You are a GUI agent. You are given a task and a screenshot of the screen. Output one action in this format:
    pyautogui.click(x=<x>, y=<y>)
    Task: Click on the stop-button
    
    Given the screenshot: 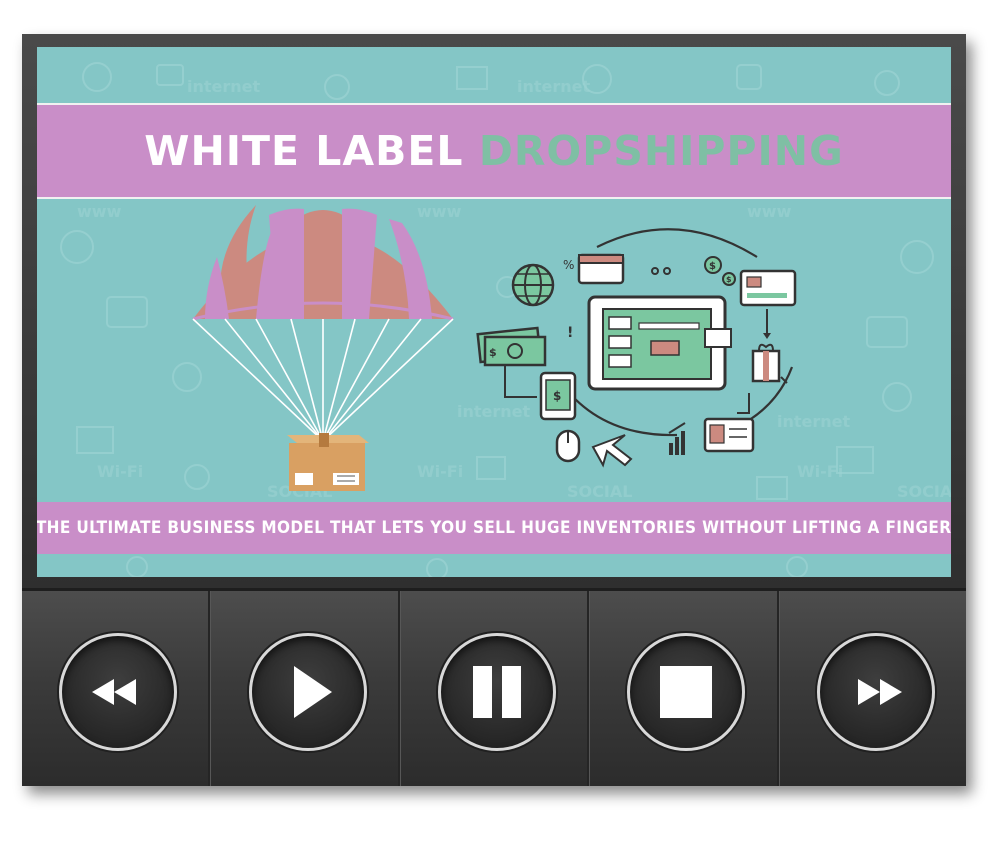 What is the action you would take?
    pyautogui.click(x=686, y=691)
    